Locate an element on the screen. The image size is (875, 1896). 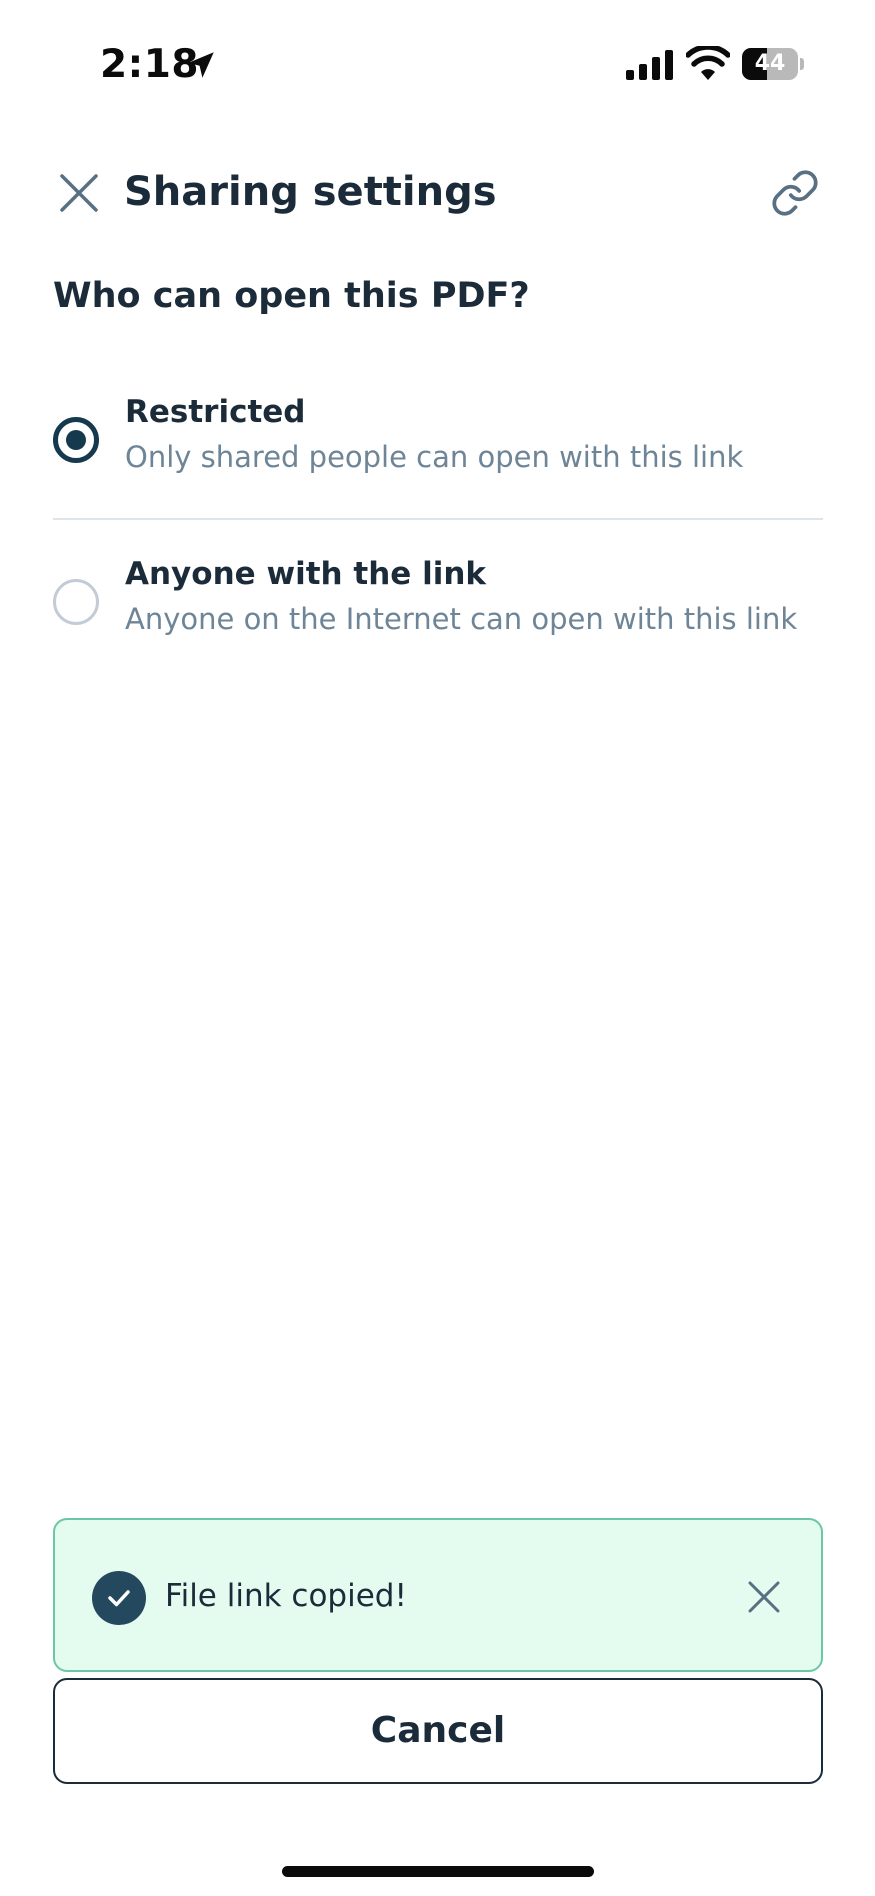
page-title: Sharing settings is located at coordinates (310, 192).